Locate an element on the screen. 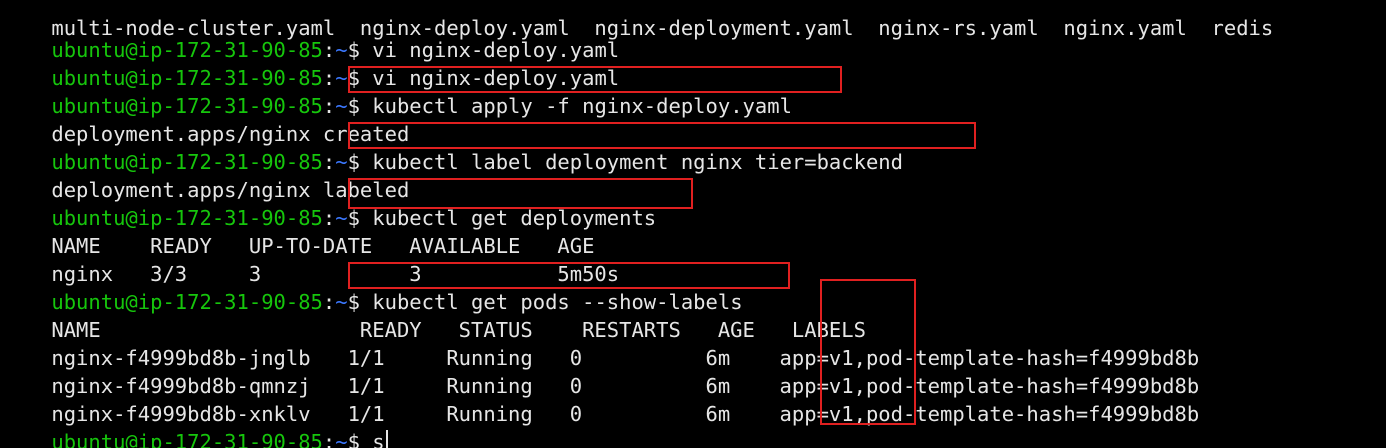 The height and width of the screenshot is (448, 1386). terminal-line-output: nginx 3/3 3 3 5m50s is located at coordinates (310, 259).